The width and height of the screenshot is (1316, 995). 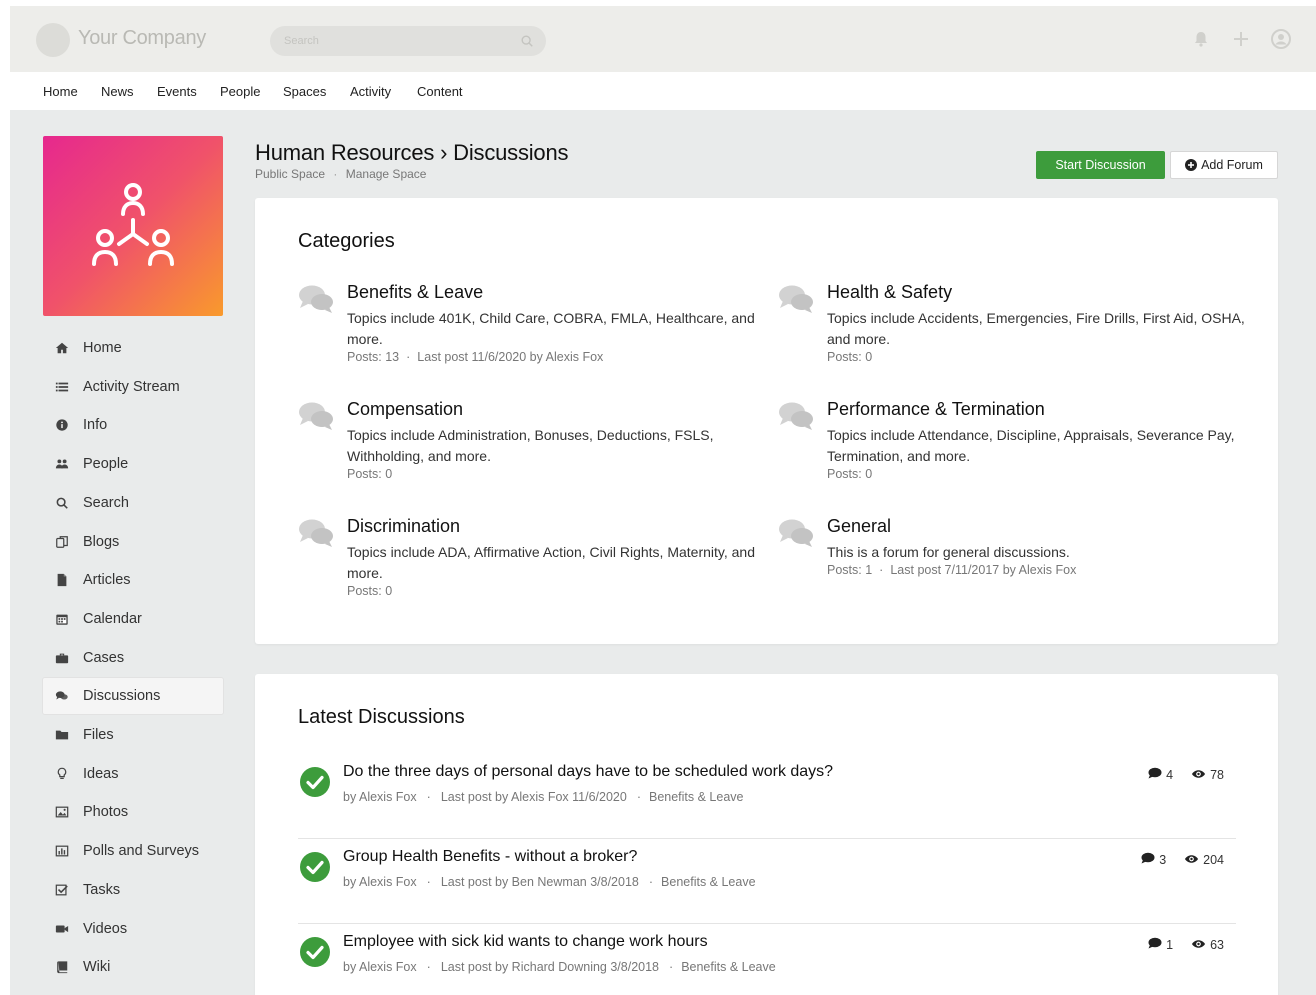 I want to click on article-icon, so click(x=62, y=580).